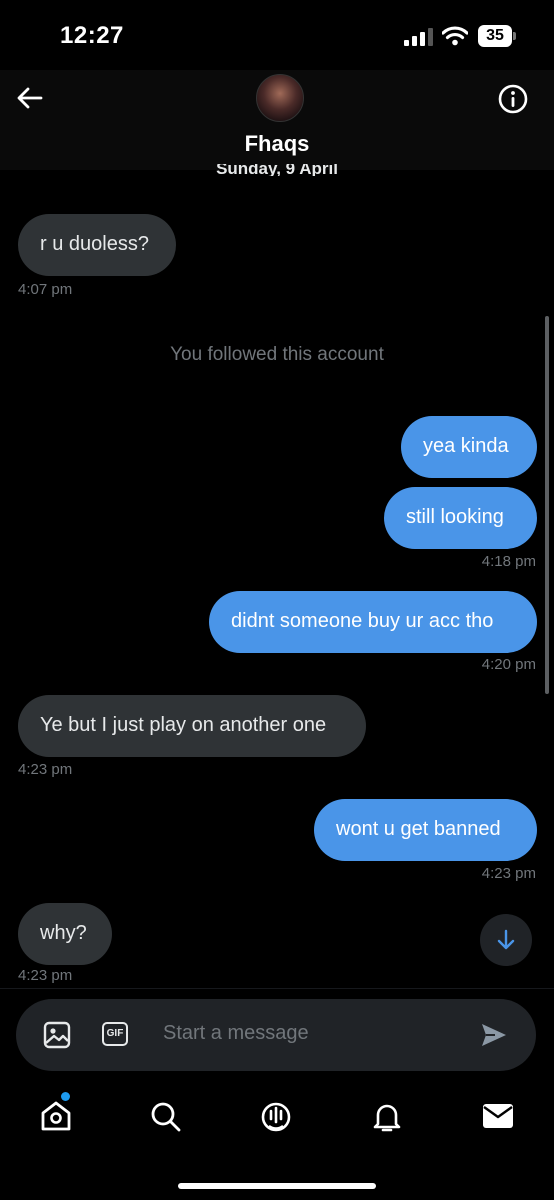  Describe the element at coordinates (460, 518) in the screenshot. I see `message-bubble-outgoing: still looking` at that location.